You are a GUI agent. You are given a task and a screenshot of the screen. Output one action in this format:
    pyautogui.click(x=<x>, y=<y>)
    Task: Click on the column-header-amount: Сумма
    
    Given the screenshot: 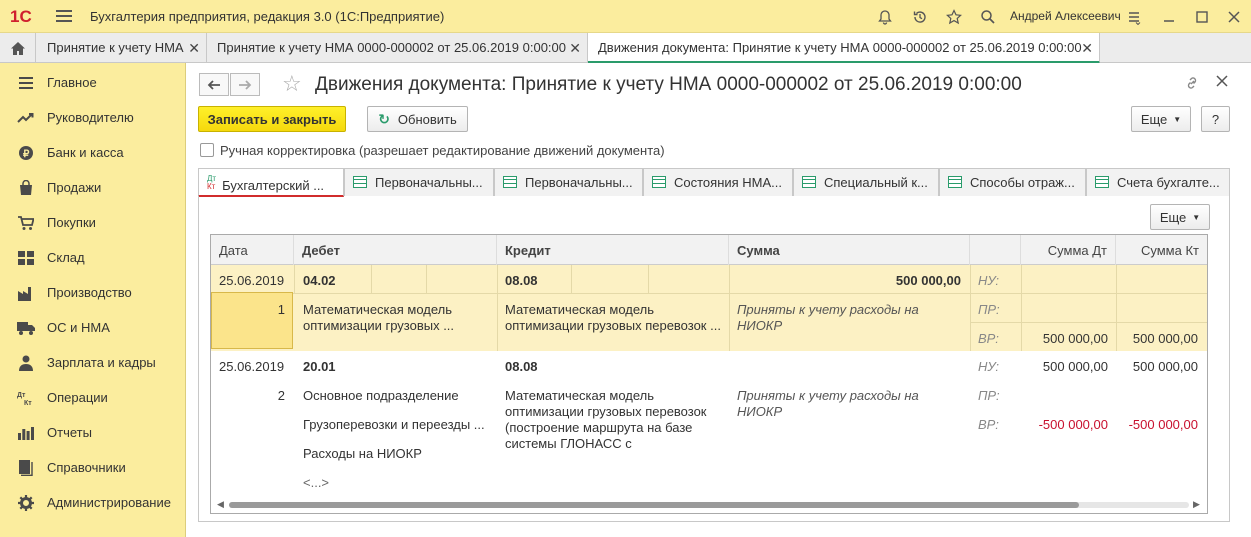 What is the action you would take?
    pyautogui.click(x=849, y=250)
    